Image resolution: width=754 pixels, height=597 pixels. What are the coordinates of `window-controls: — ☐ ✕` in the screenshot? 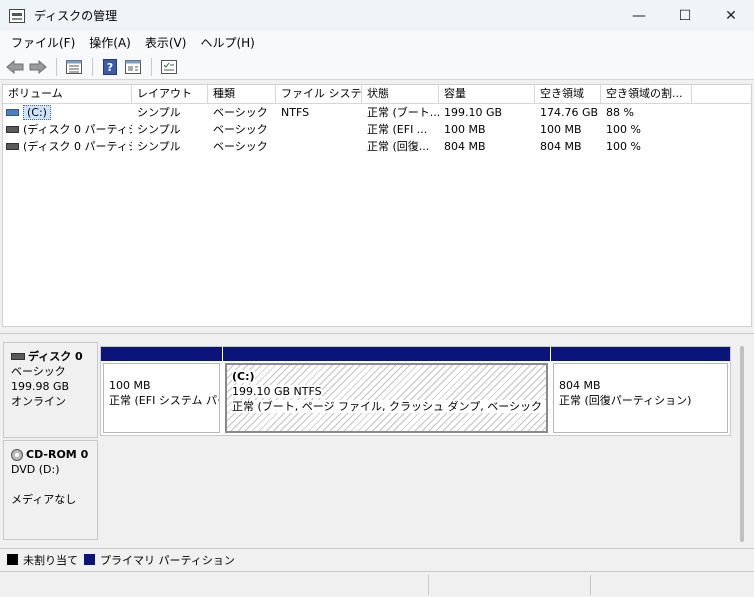 It's located at (685, 15).